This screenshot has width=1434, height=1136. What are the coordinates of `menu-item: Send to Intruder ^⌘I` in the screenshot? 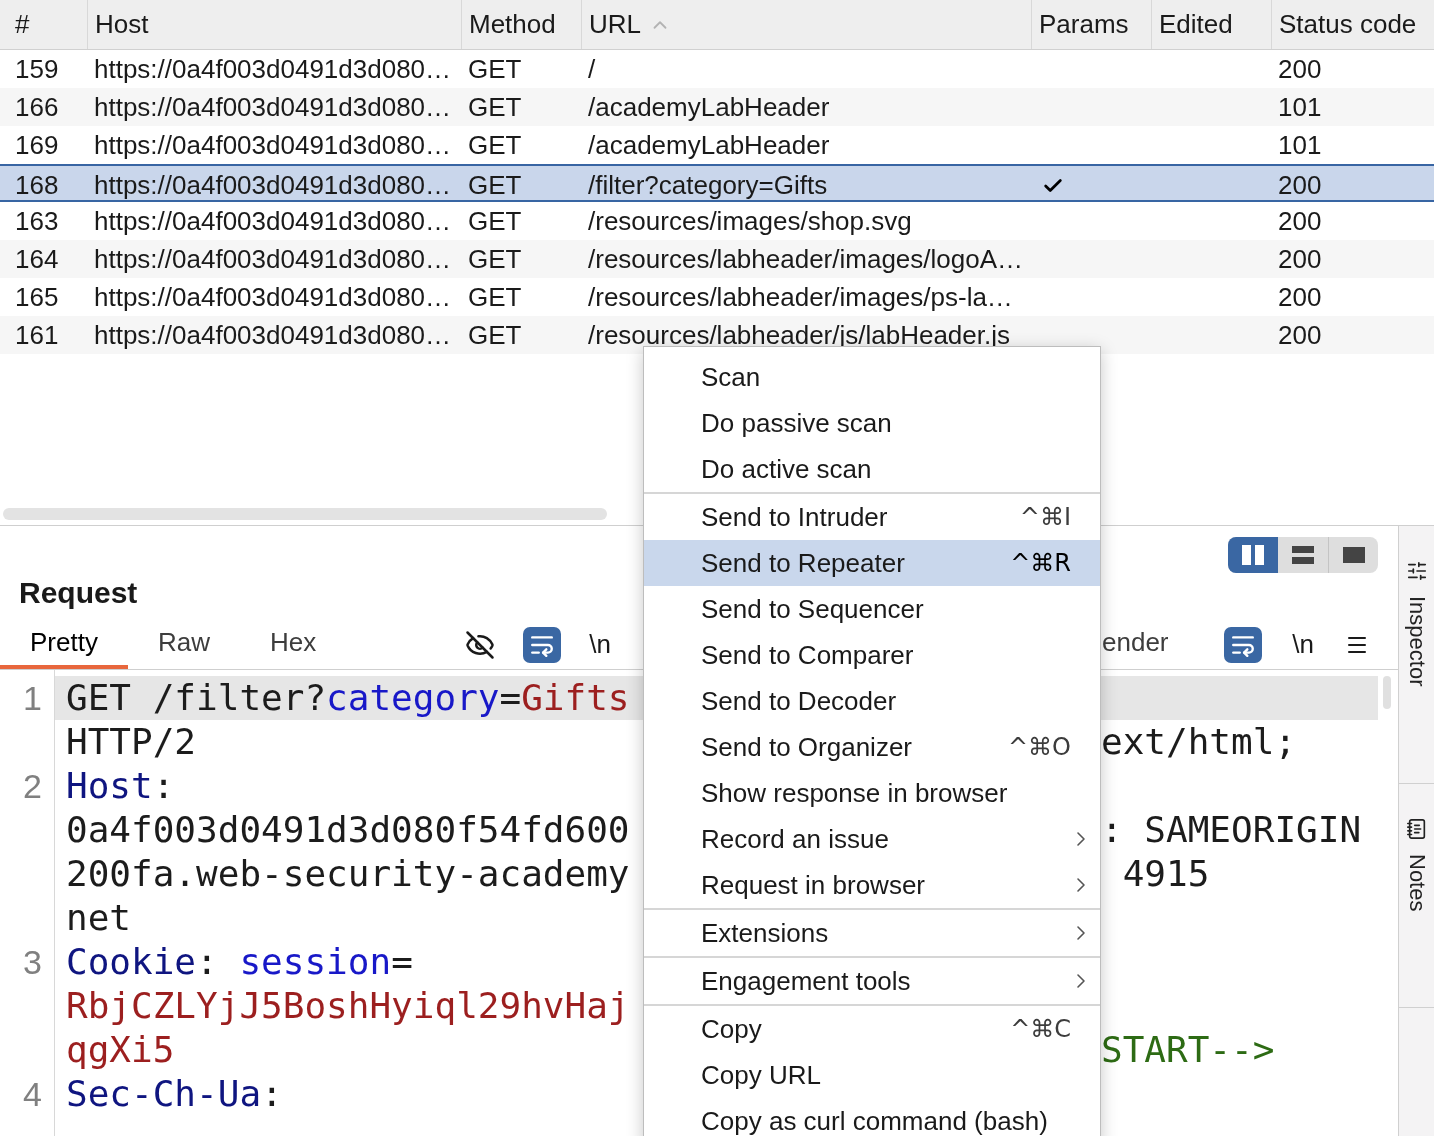 It's located at (872, 517).